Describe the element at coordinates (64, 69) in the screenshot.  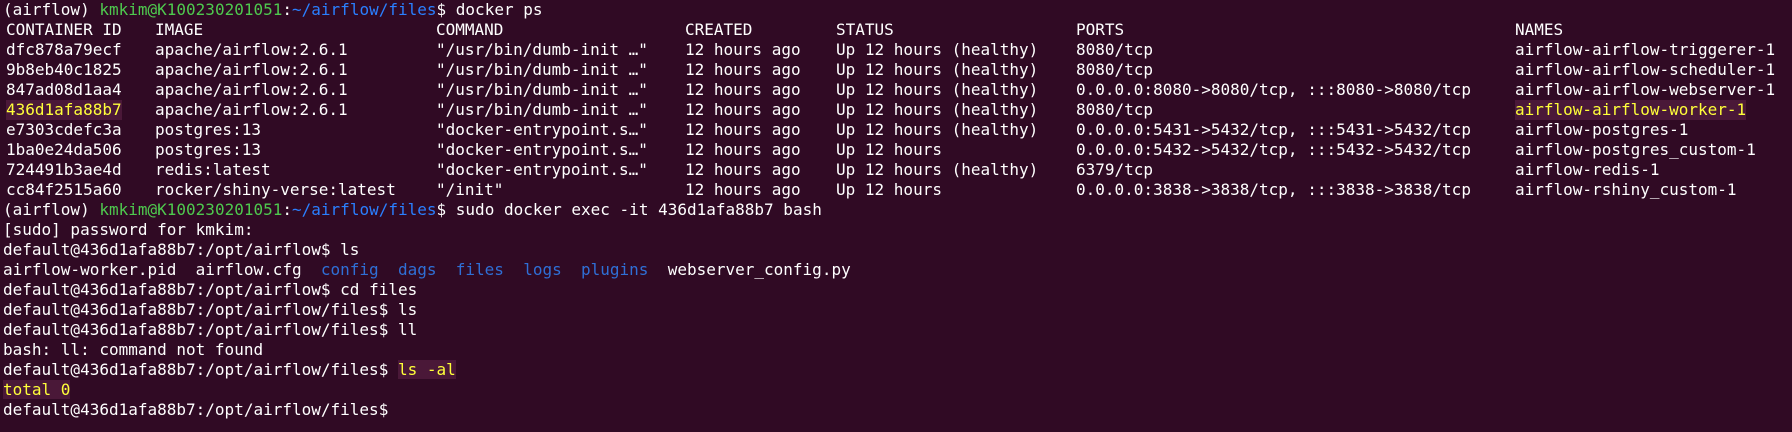
I see `container-id: 9b8eb40c1825` at that location.